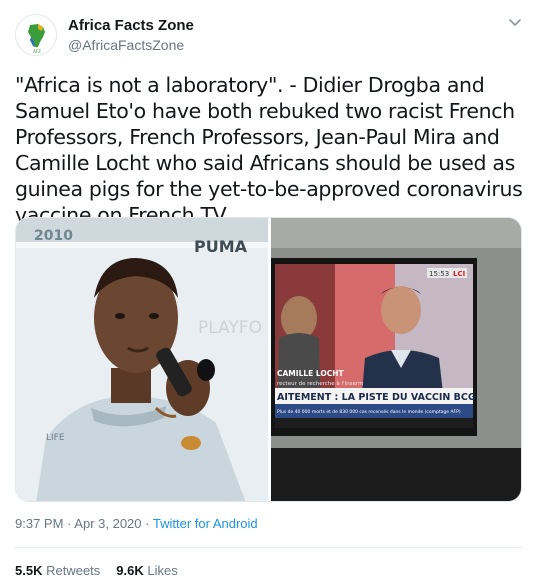 The height and width of the screenshot is (588, 535). What do you see at coordinates (130, 570) in the screenshot?
I see `likes-count: 9.6K` at bounding box center [130, 570].